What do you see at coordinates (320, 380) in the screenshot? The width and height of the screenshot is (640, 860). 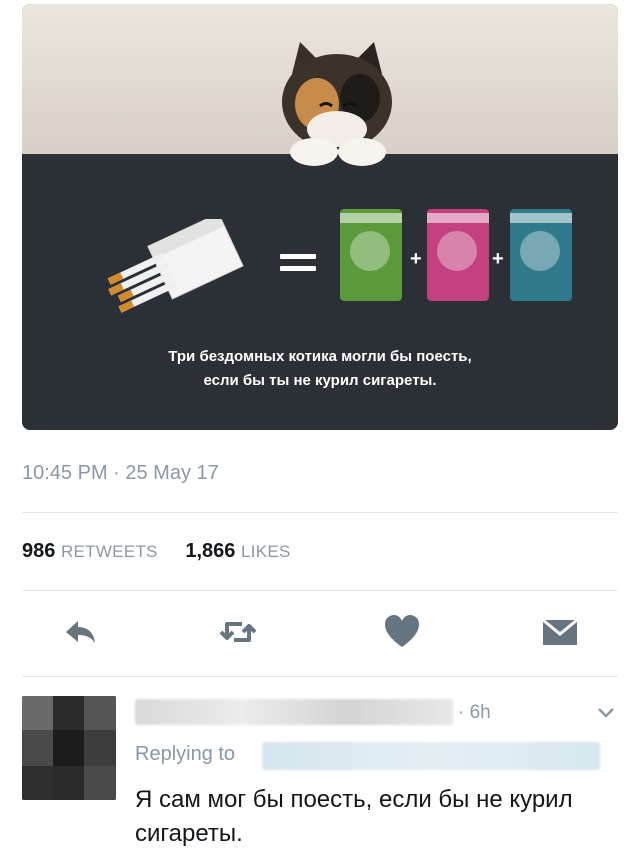 I see `caption-line: если бы ты не курил сигареты.` at bounding box center [320, 380].